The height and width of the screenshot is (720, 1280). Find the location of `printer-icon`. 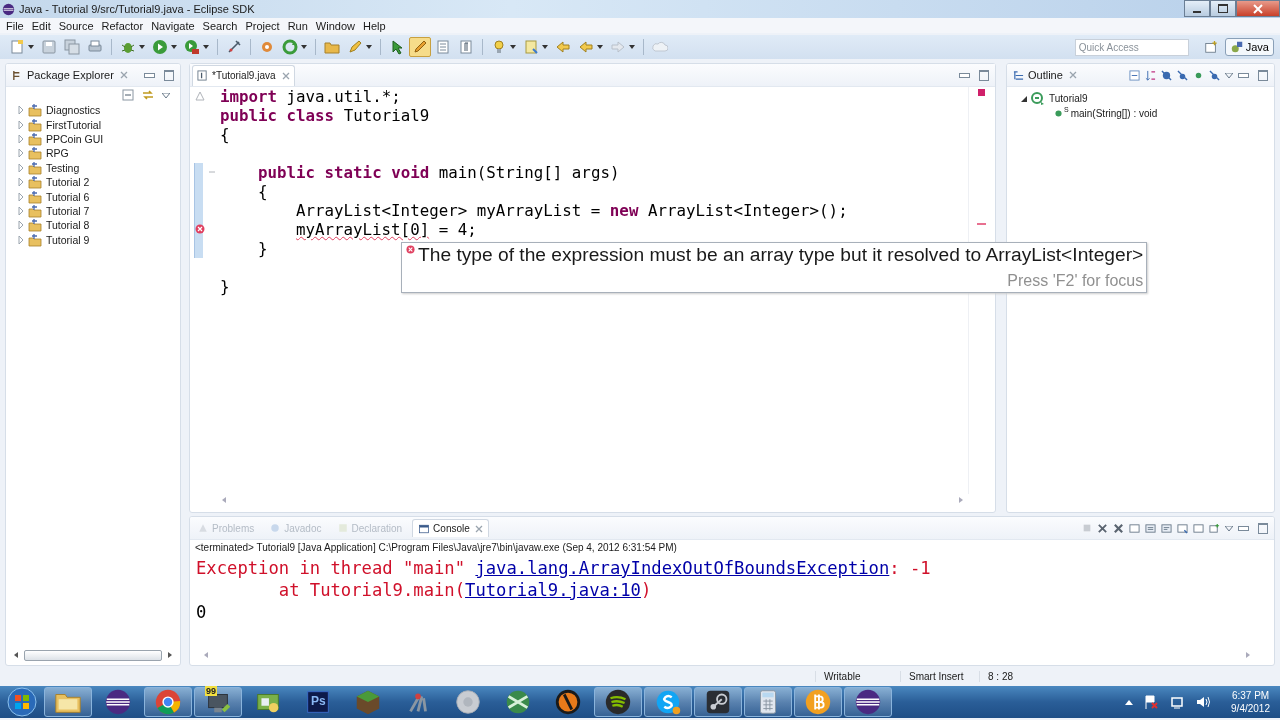

printer-icon is located at coordinates (95, 47).